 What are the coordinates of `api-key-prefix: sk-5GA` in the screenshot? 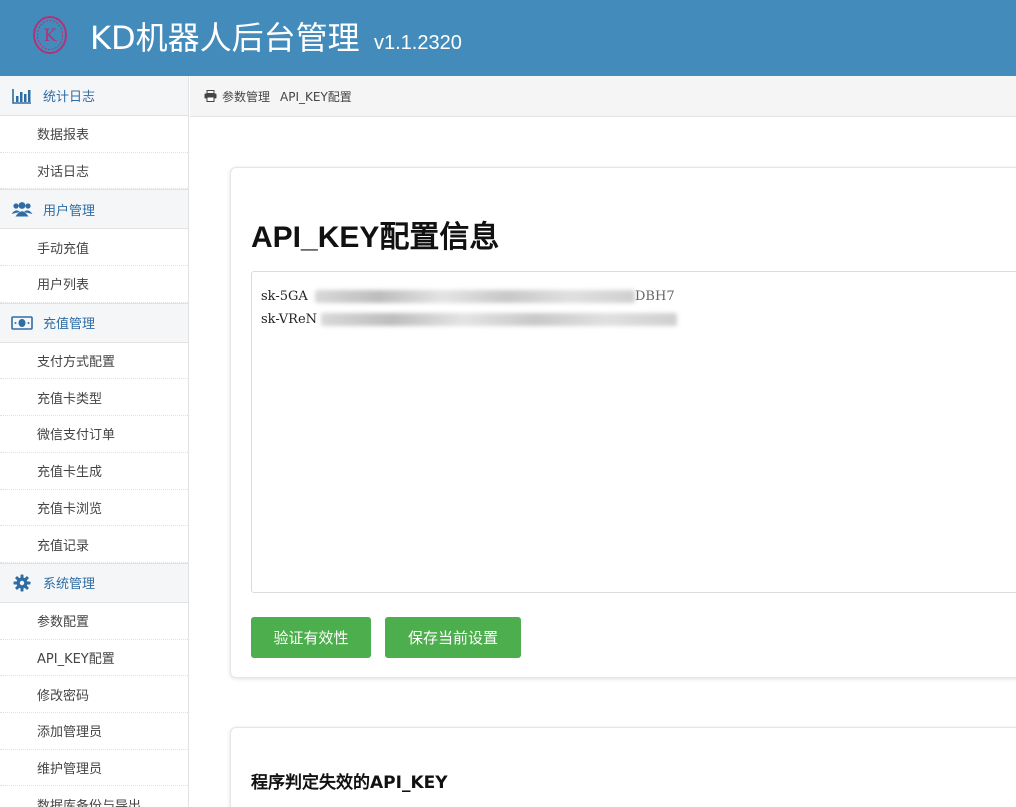 It's located at (284, 296).